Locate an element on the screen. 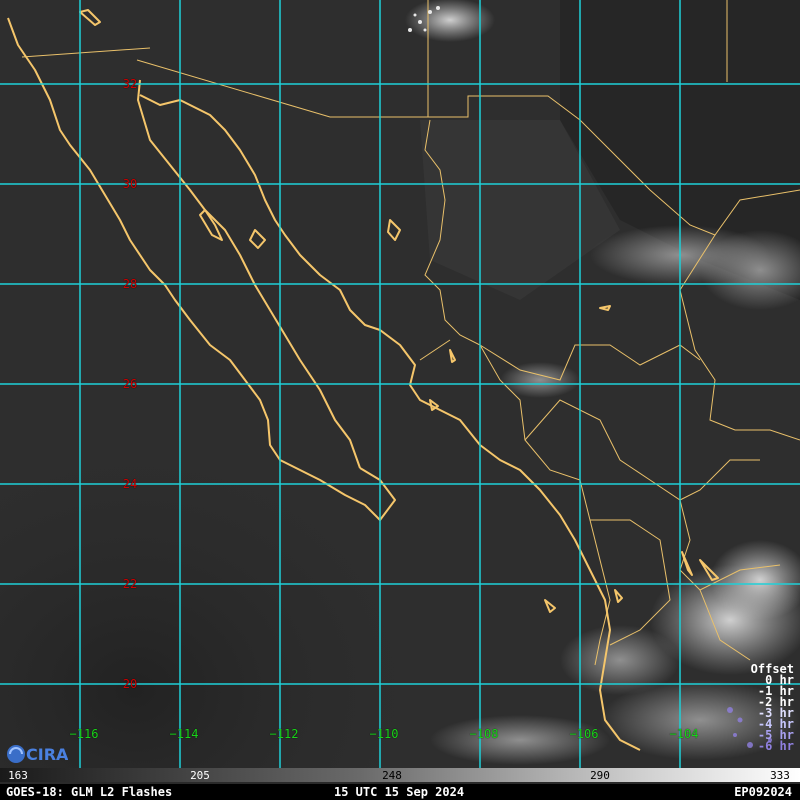  longitude-label: −106 is located at coordinates (584, 734).